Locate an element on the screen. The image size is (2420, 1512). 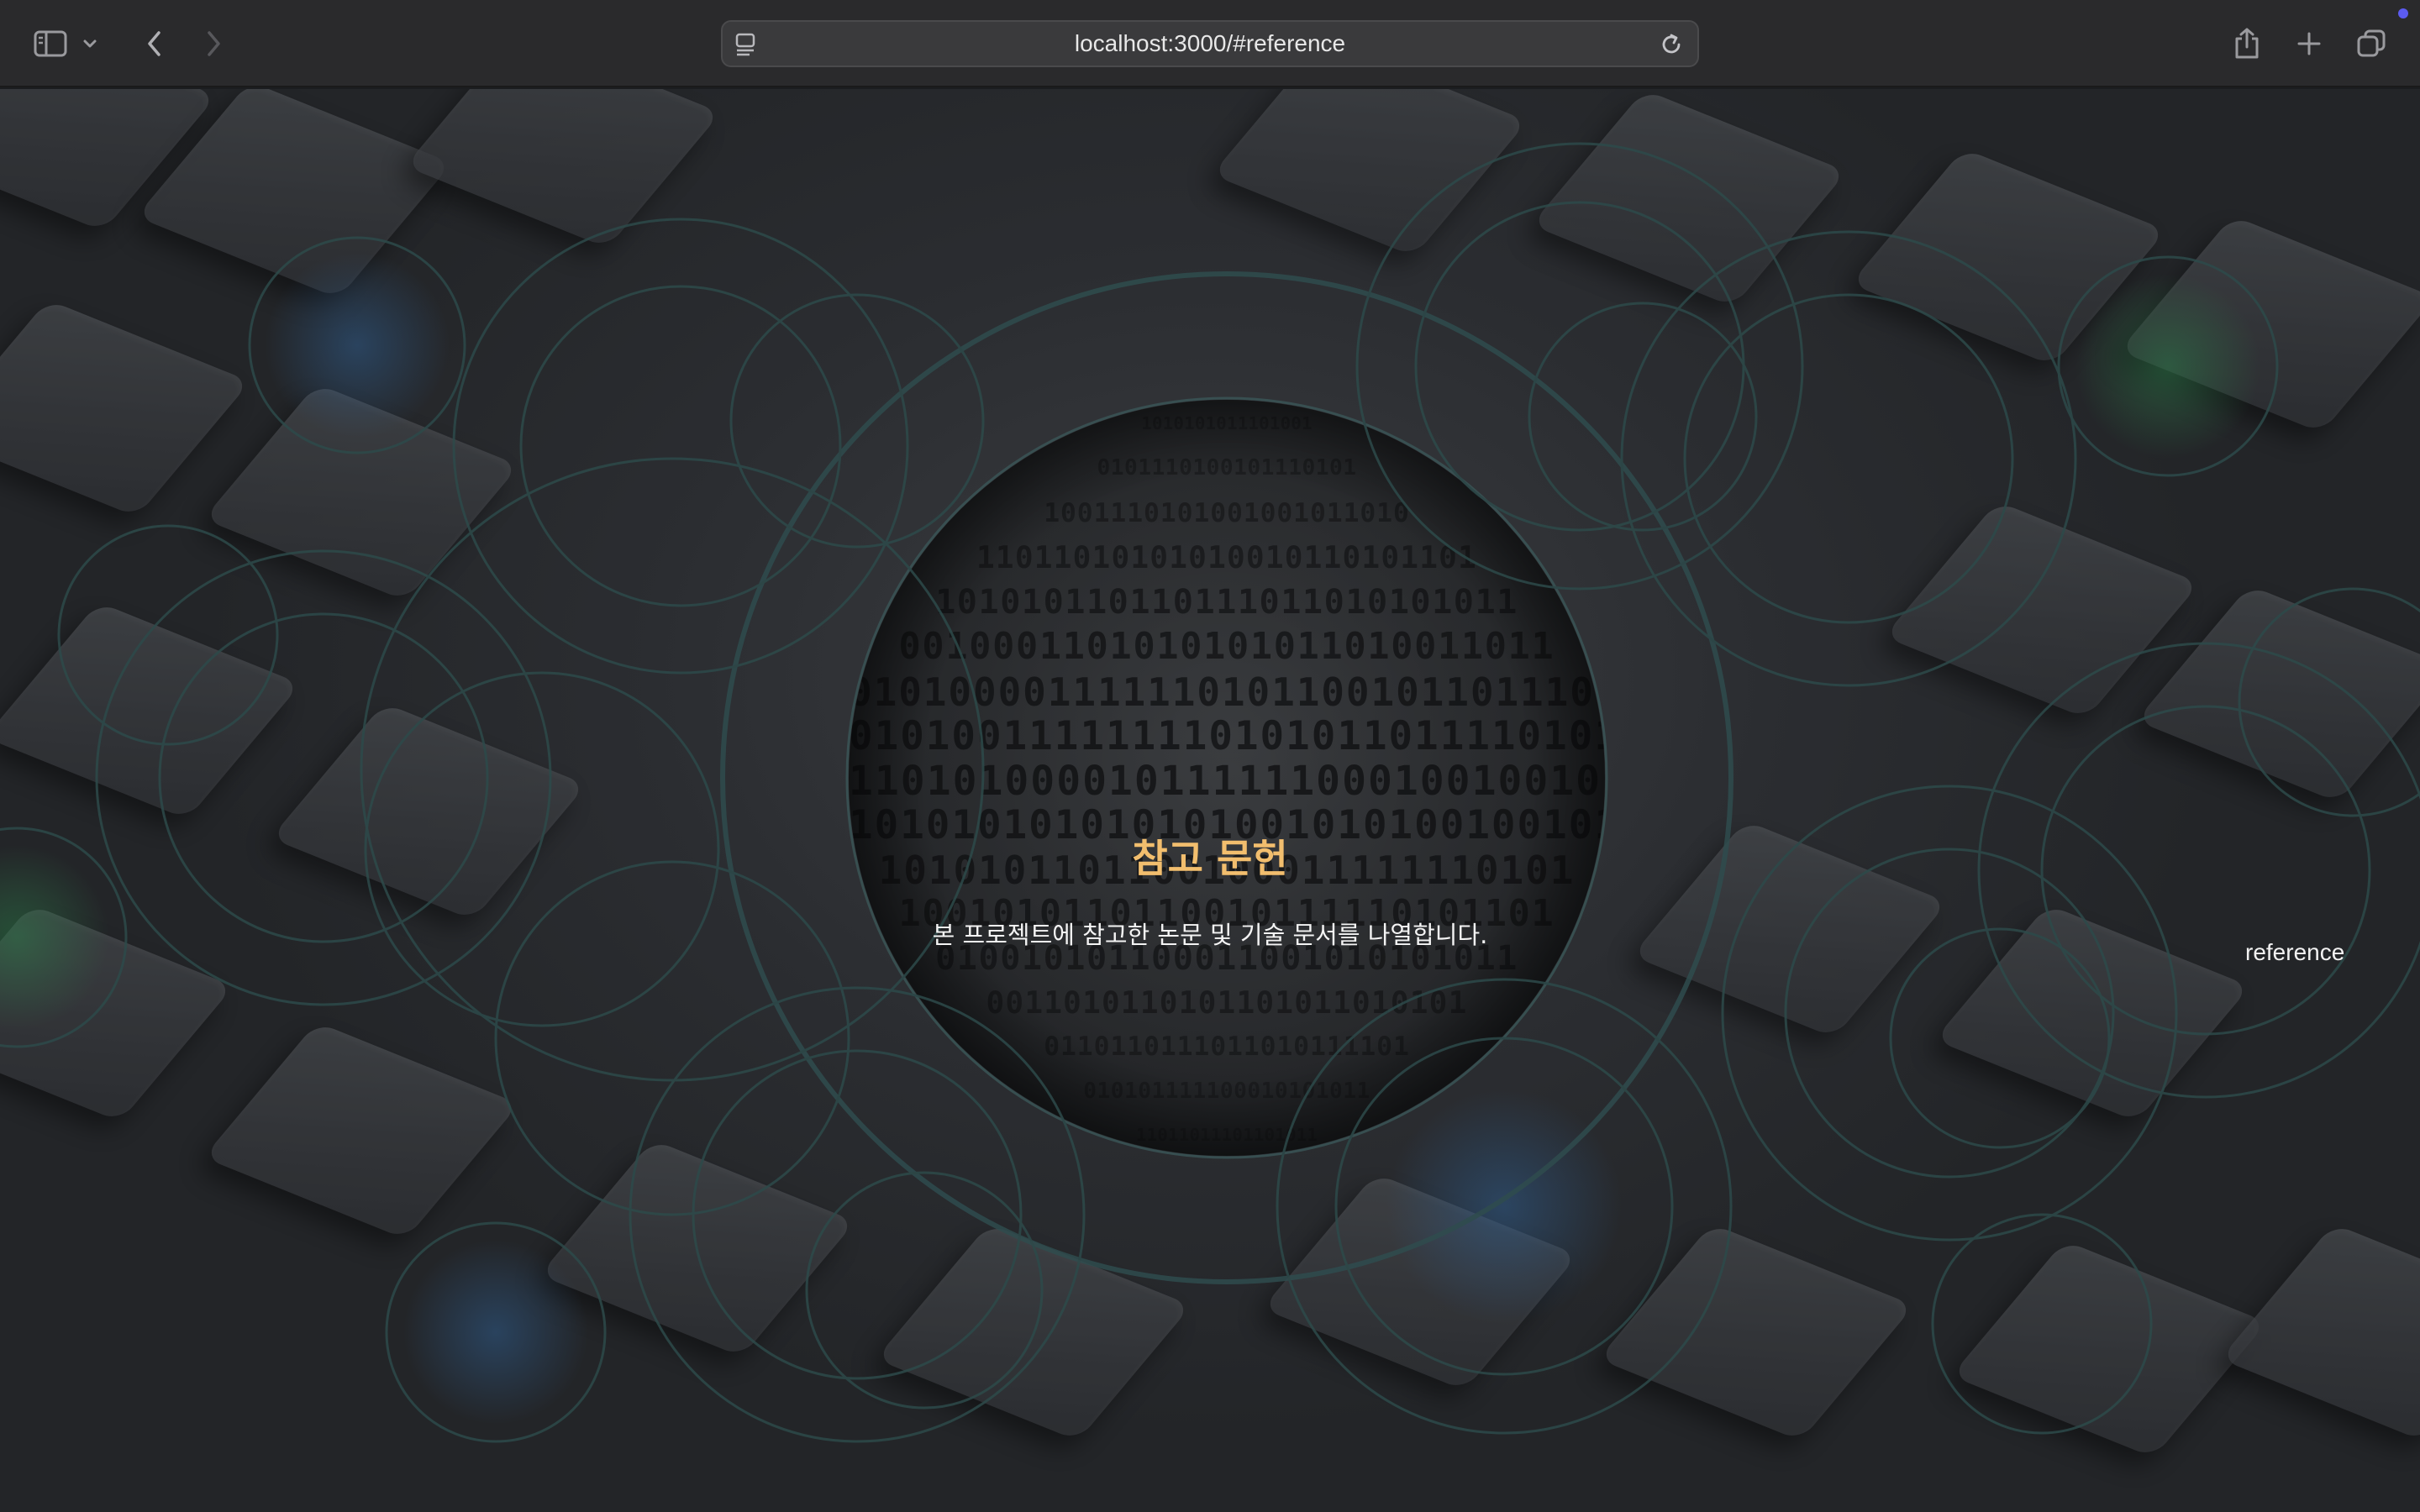
page-subtitle: 본 프로젝트에 참고한 논문 및 기술 문서를 나열합니다. is located at coordinates (1210, 935).